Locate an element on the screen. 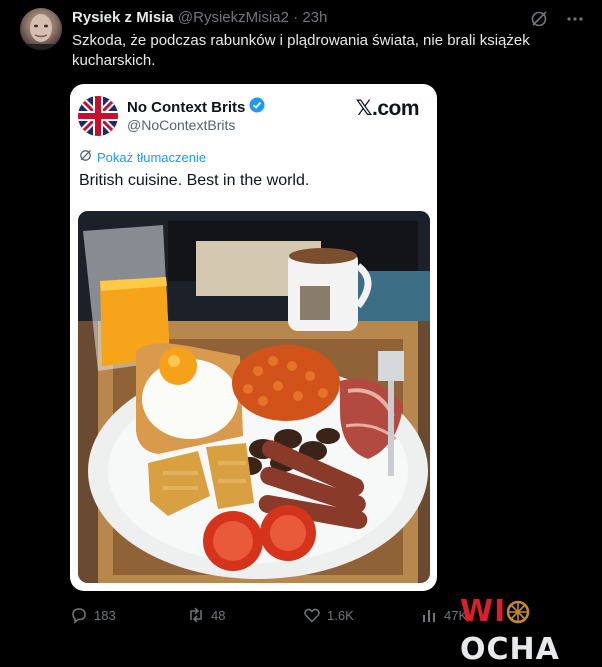  watermark-ocha: OCHA is located at coordinates (510, 649).